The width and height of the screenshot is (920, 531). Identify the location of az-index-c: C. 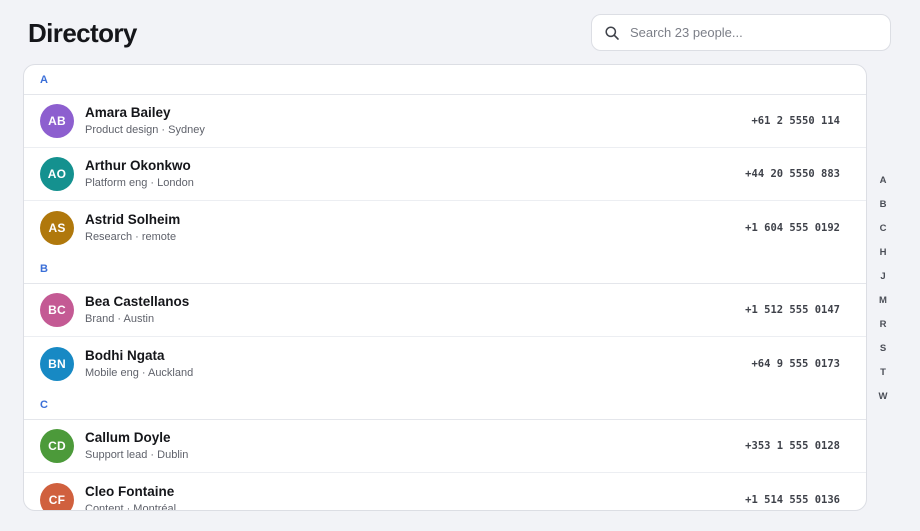
(883, 229).